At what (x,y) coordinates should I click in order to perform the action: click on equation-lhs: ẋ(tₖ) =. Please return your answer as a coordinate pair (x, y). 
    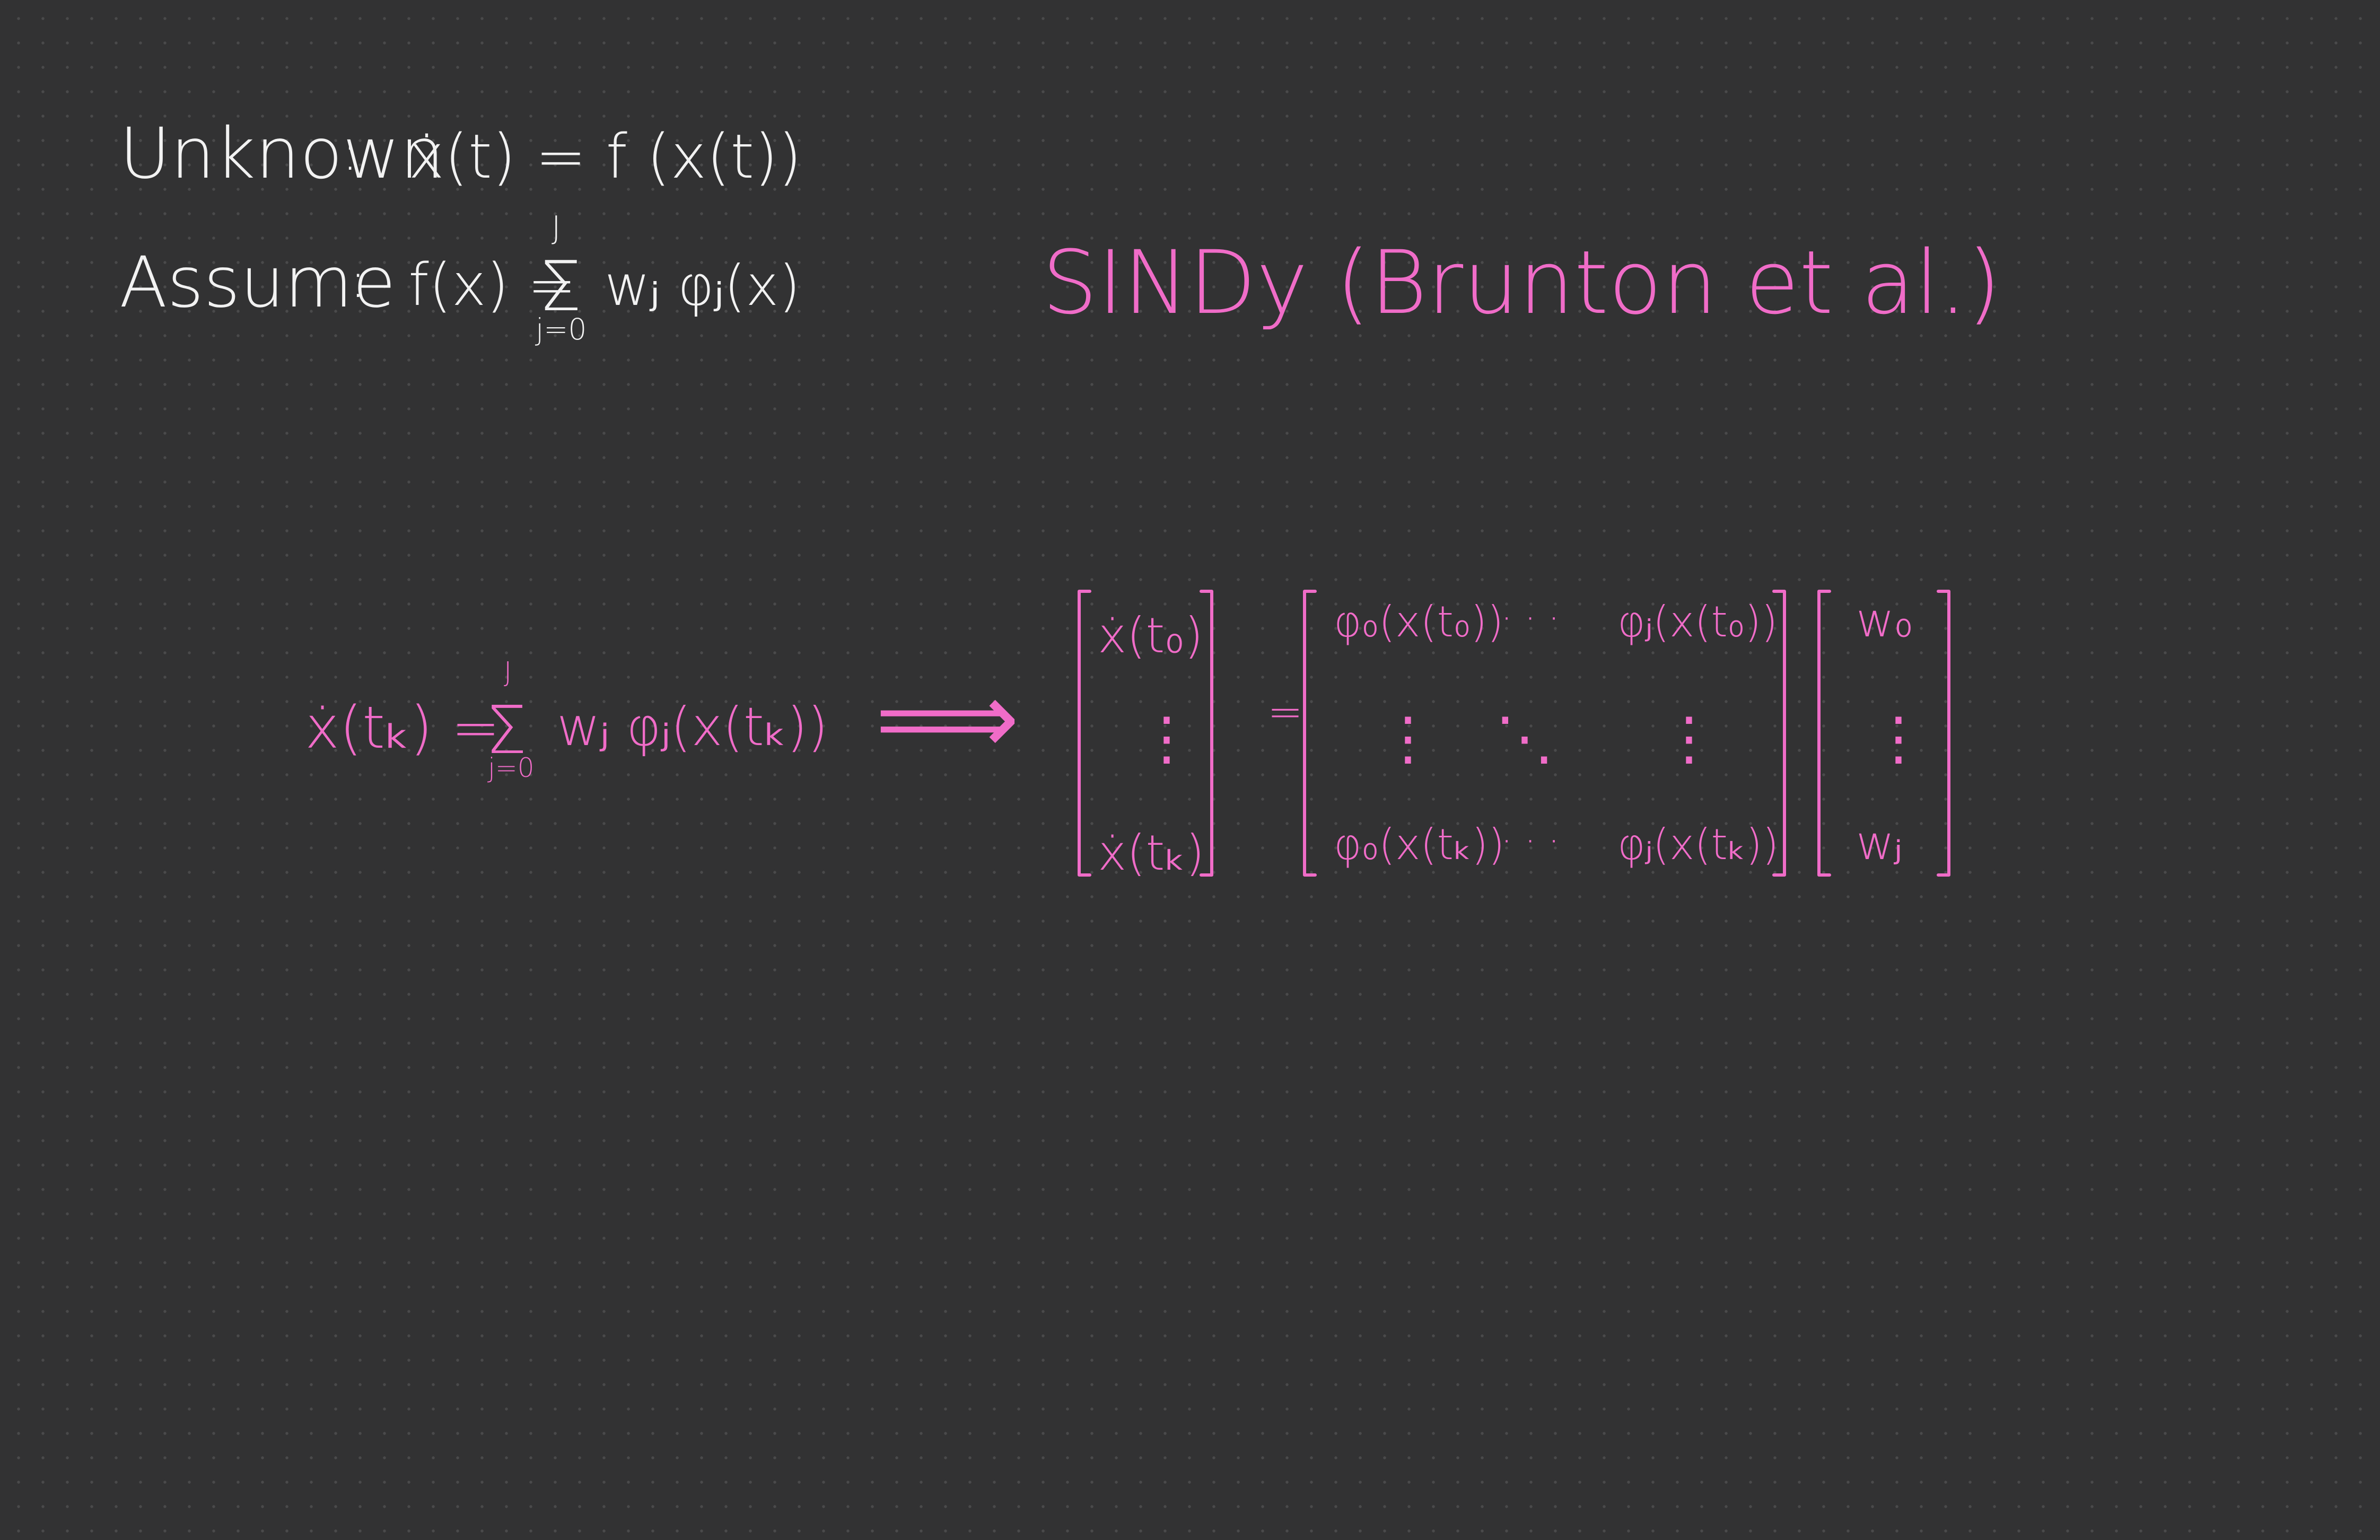
    Looking at the image, I should click on (402, 728).